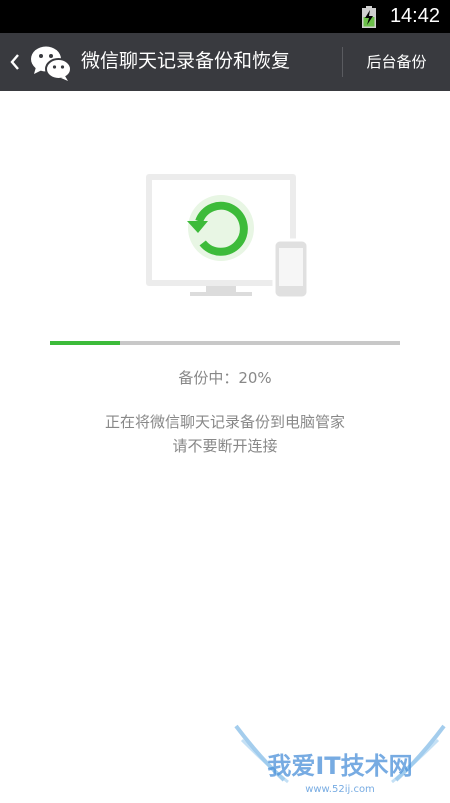  What do you see at coordinates (51, 65) in the screenshot?
I see `wechat-logo-icon` at bounding box center [51, 65].